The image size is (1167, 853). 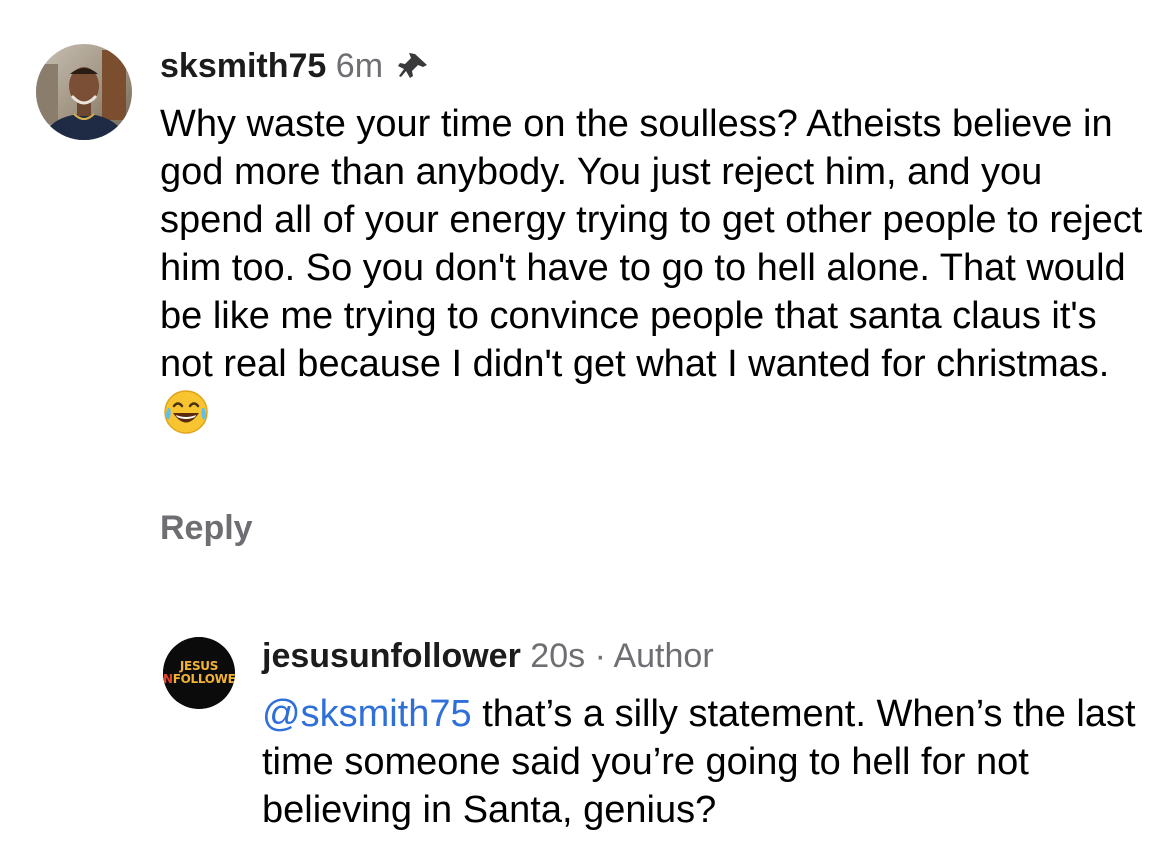 I want to click on reply-button: Reply, so click(x=206, y=528).